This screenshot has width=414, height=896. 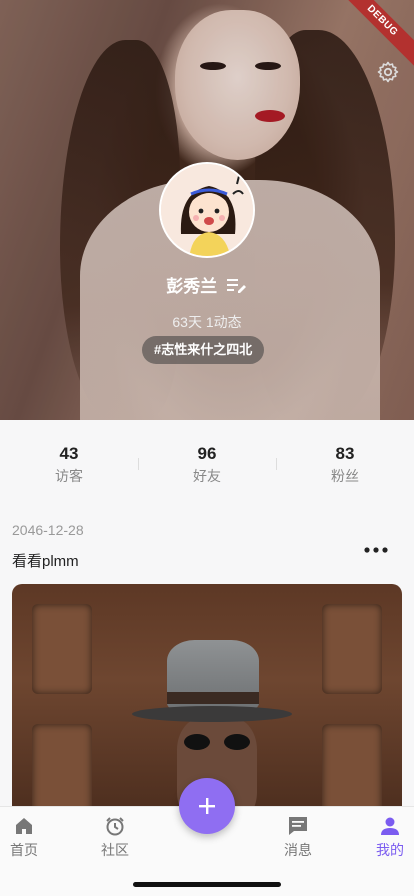 What do you see at coordinates (217, 742) in the screenshot?
I see `photo-sunglasses` at bounding box center [217, 742].